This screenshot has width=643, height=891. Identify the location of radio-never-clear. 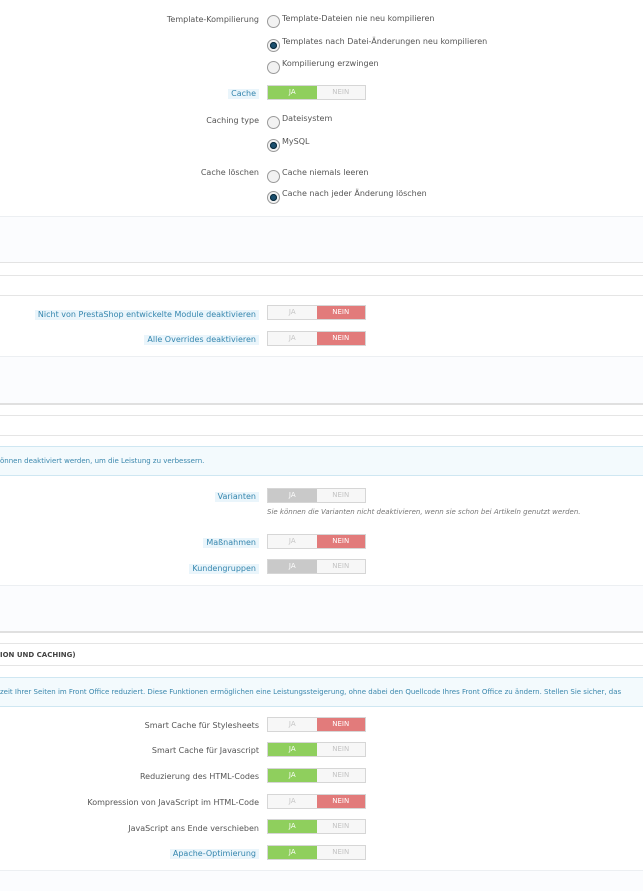
(273, 176).